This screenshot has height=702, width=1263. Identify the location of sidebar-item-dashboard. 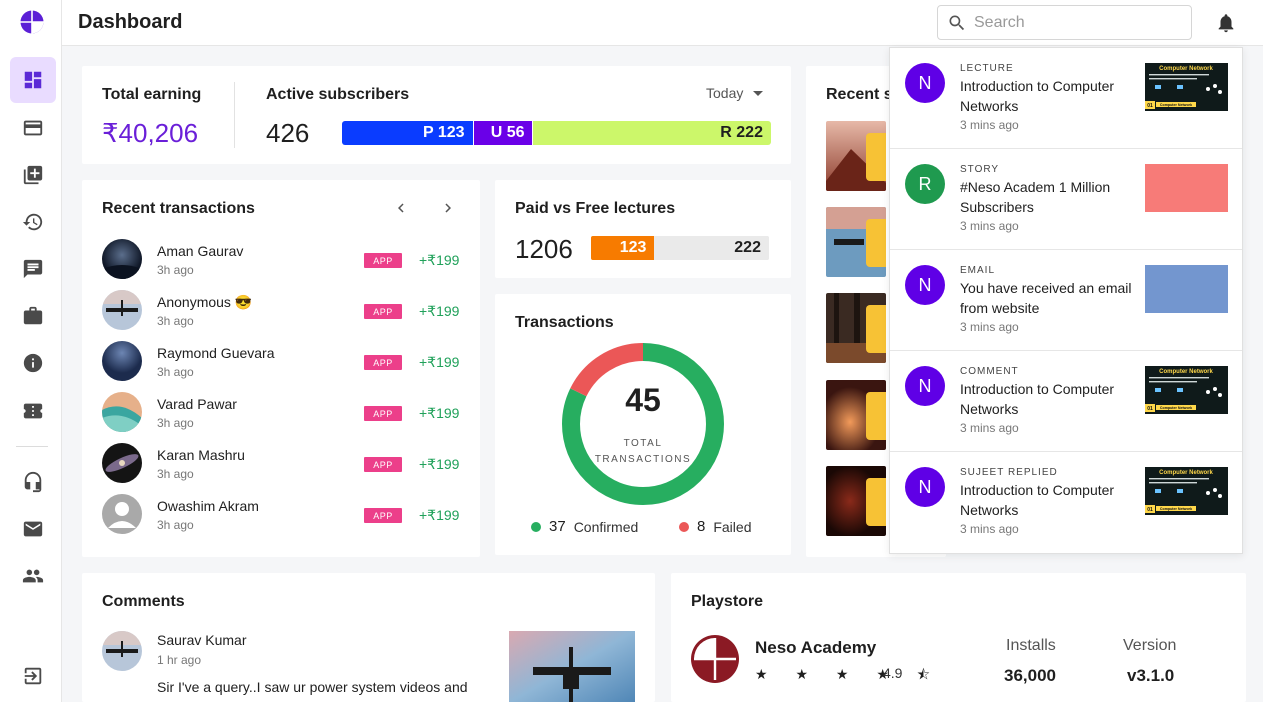
(33, 80).